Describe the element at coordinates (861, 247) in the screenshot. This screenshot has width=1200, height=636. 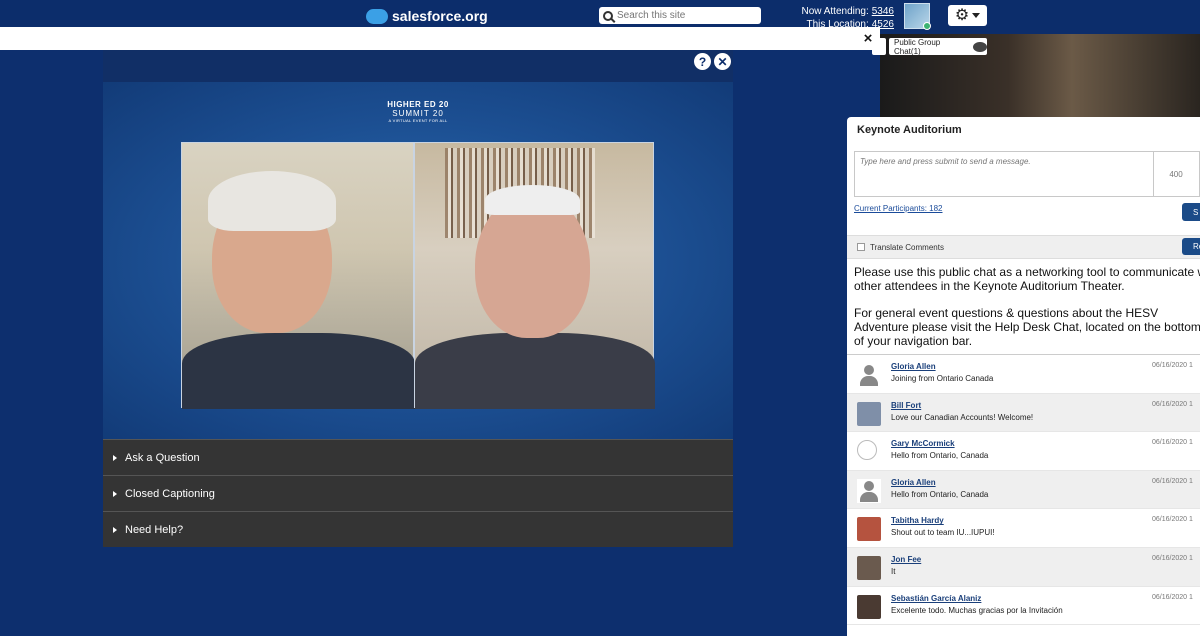
I see `translate-checkbox` at that location.